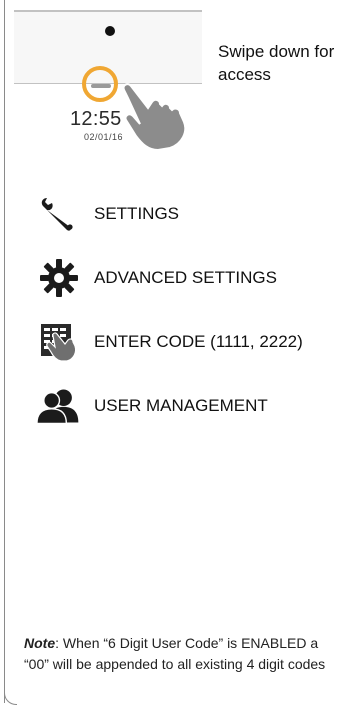 Image resolution: width=344 pixels, height=715 pixels. I want to click on menu-item-advanced-settings: ADVANCED SETTINGS, so click(156, 278).